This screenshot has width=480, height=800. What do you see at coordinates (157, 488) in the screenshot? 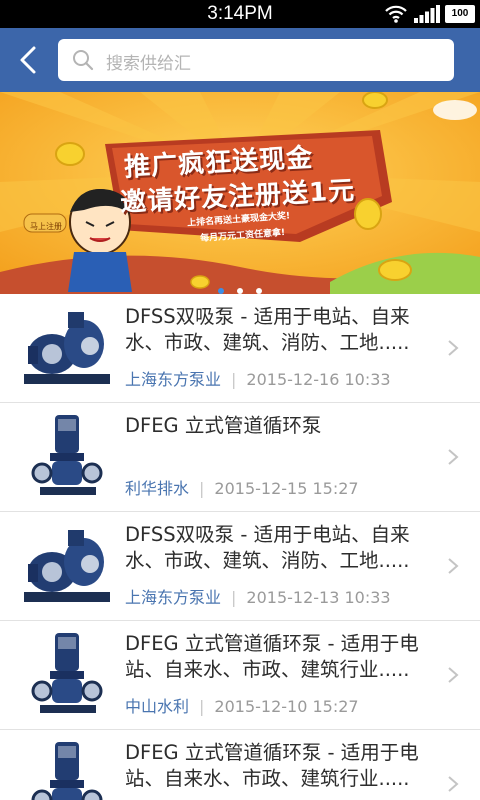
I see `item-supplier: 利华排水` at bounding box center [157, 488].